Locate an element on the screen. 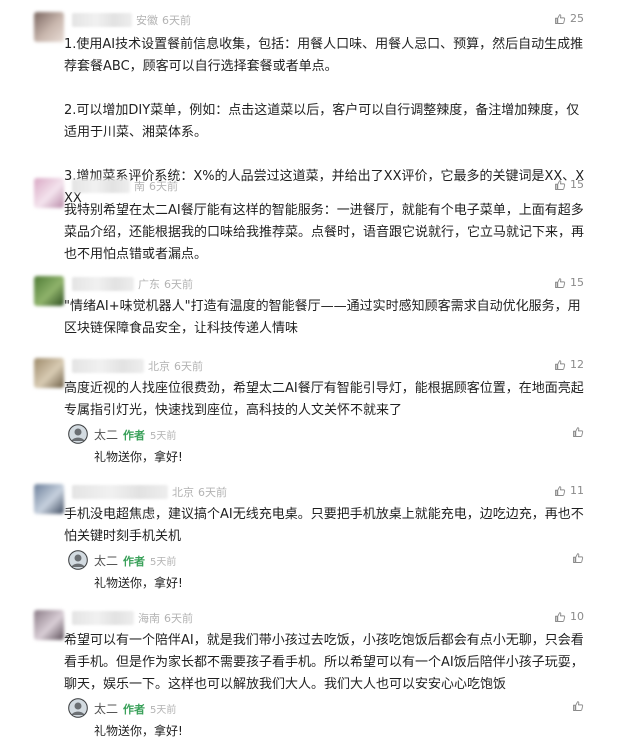 The height and width of the screenshot is (742, 618). comment-meta: 海南 6天前 is located at coordinates (132, 618).